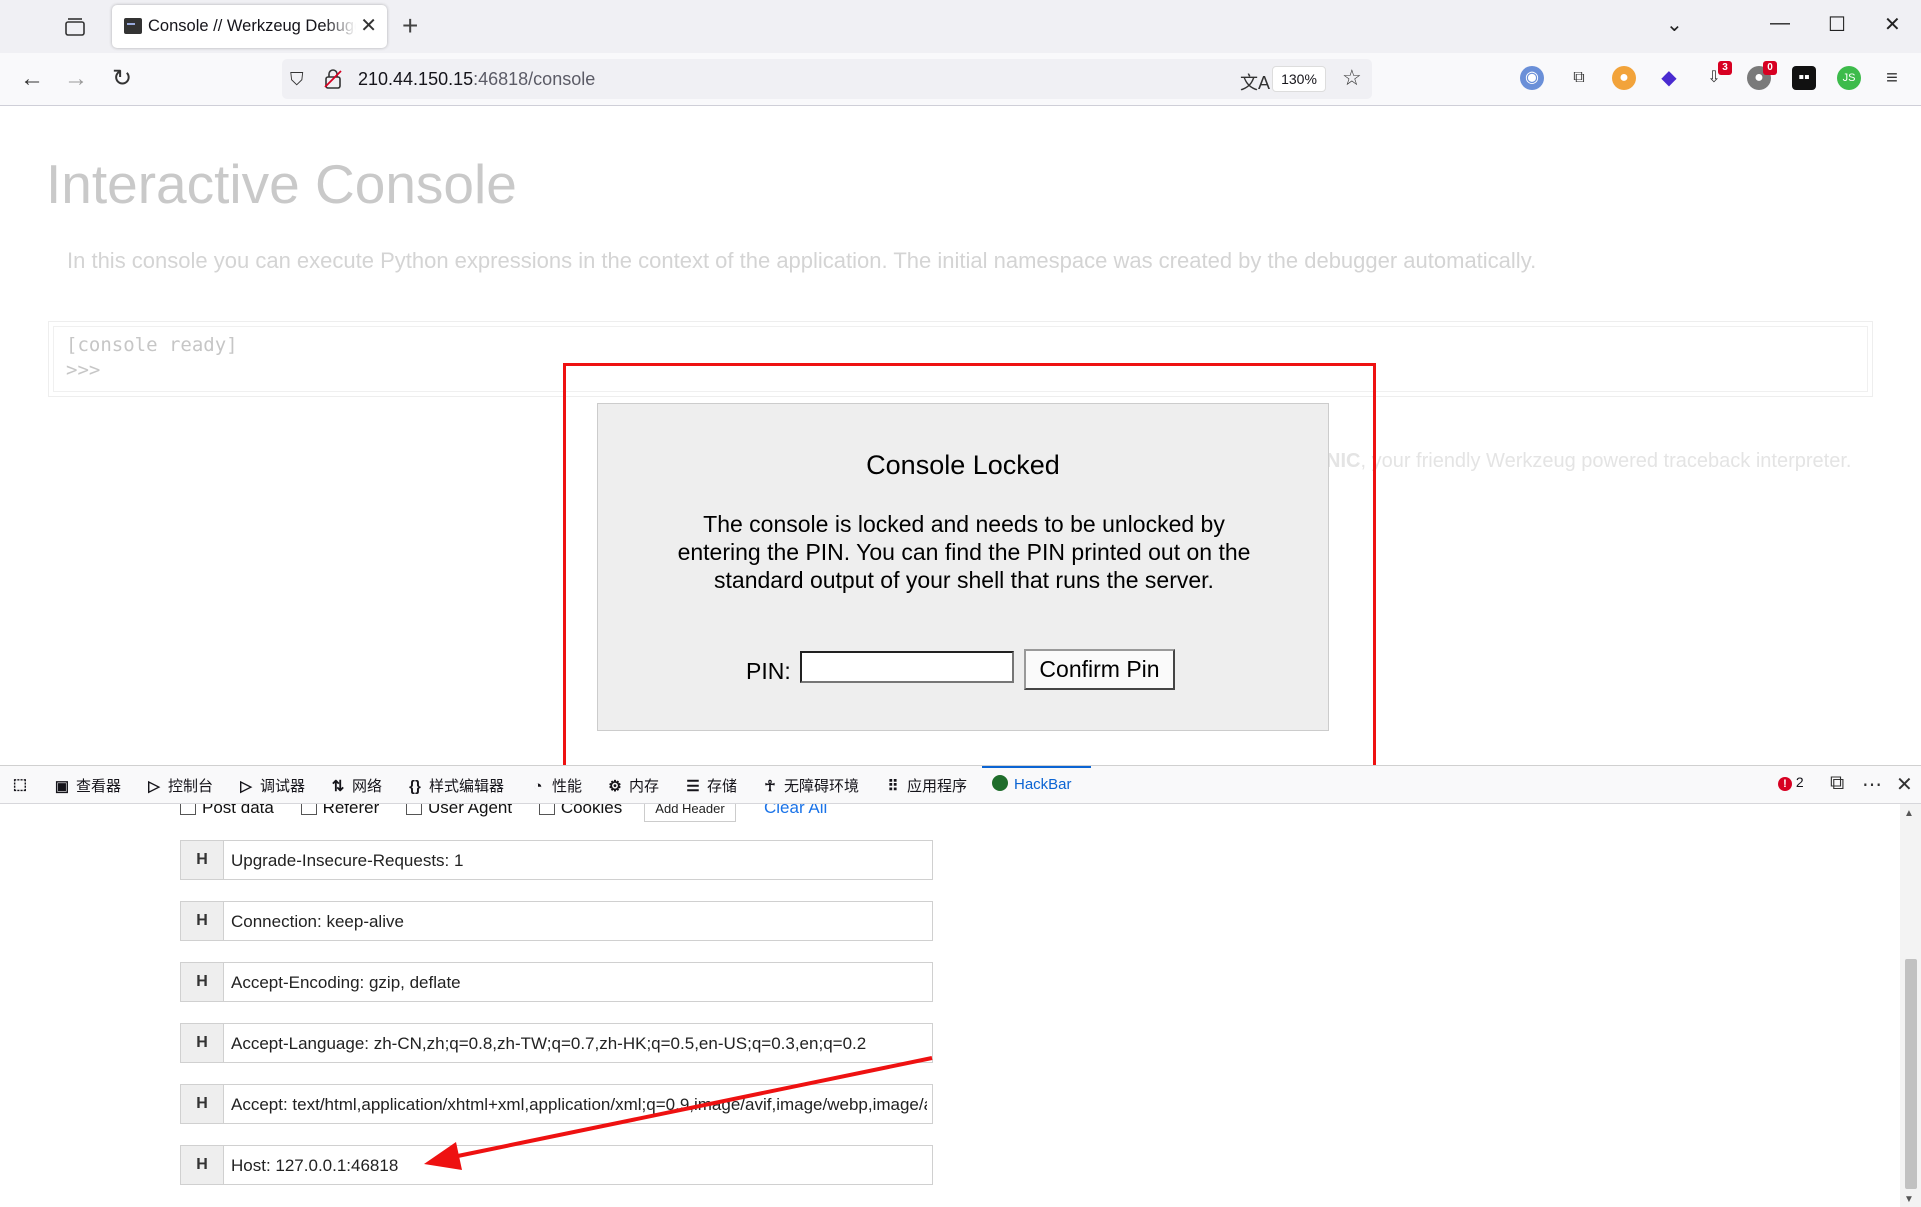 Image resolution: width=1921 pixels, height=1207 pixels. What do you see at coordinates (1299, 79) in the screenshot?
I see `zoom-level: 130%` at bounding box center [1299, 79].